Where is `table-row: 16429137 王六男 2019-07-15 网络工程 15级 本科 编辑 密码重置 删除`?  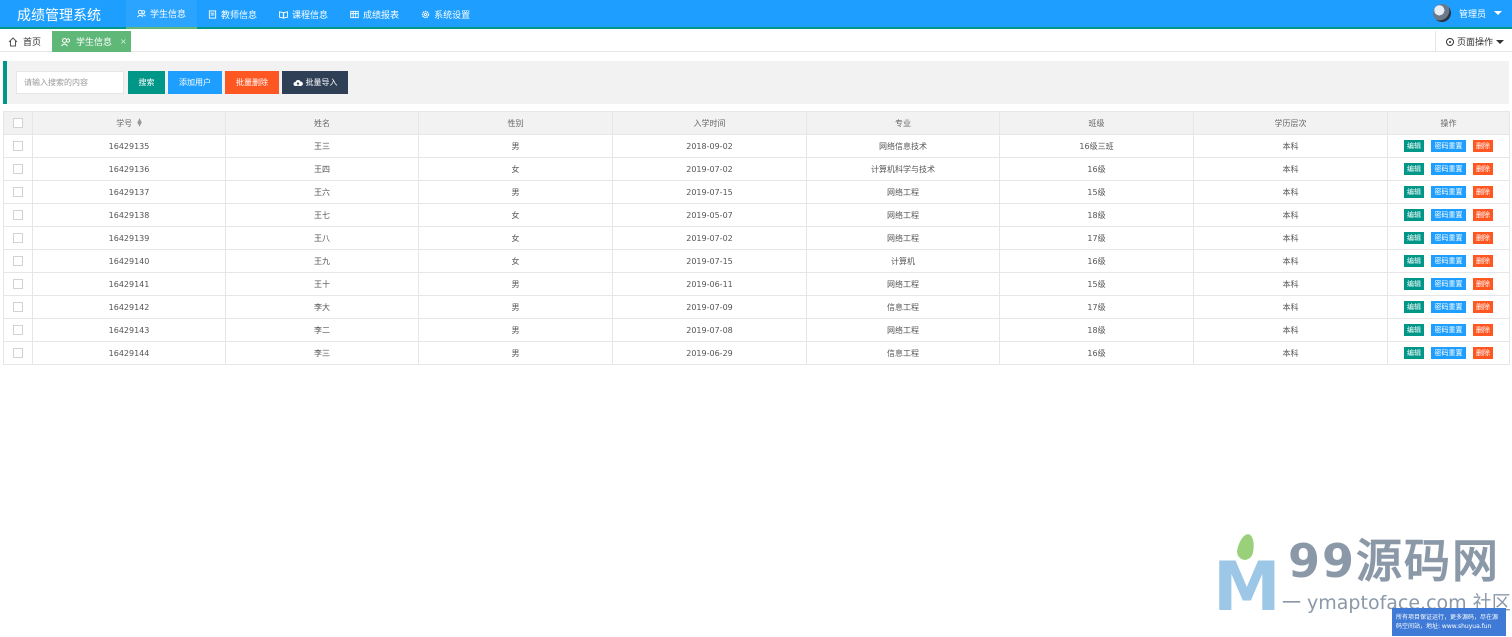
table-row: 16429137 王六男 2019-07-15 网络工程 15级 本科 编辑 密码重置 删除 is located at coordinates (756, 192).